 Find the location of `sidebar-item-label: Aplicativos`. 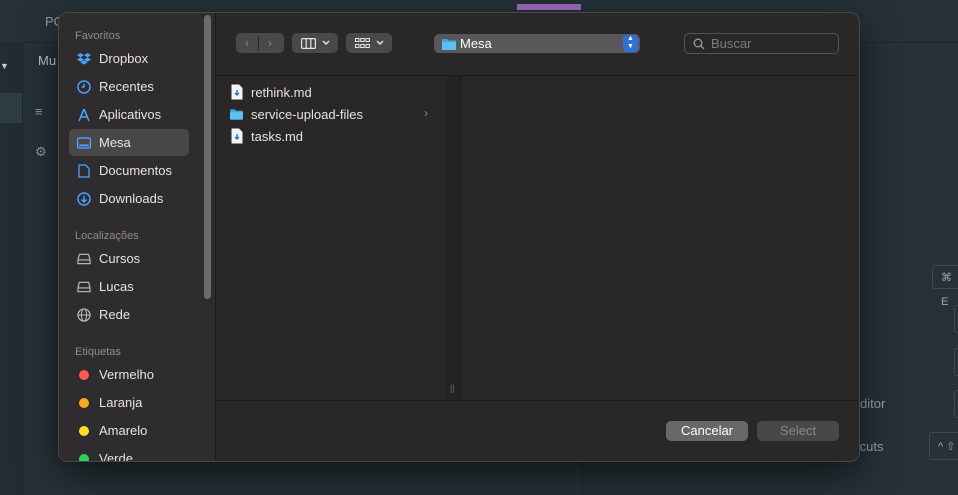

sidebar-item-label: Aplicativos is located at coordinates (130, 114).